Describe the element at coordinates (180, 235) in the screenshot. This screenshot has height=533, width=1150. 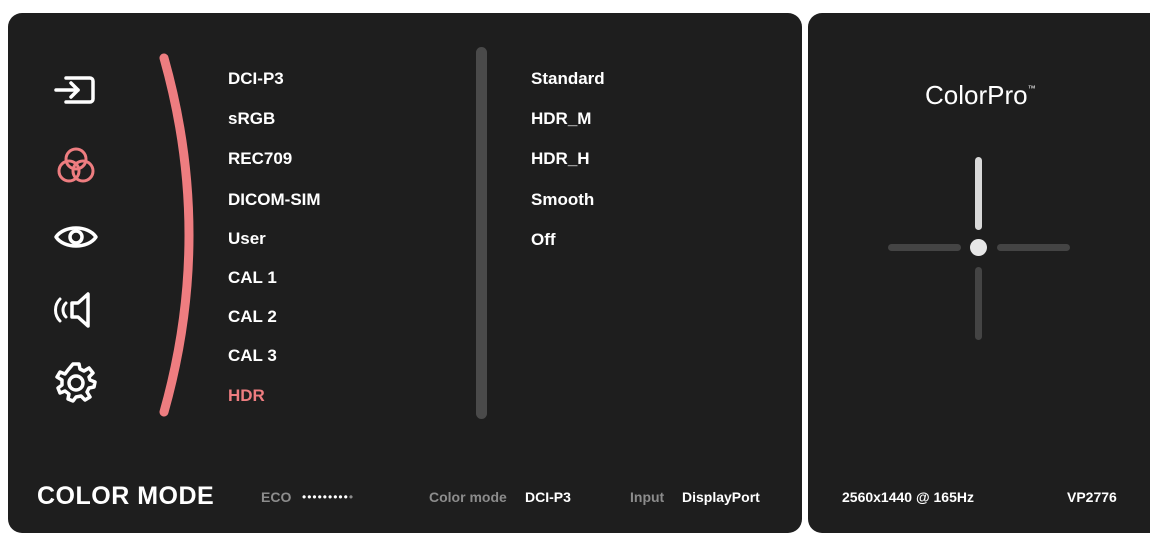
I see `selection-arc` at that location.